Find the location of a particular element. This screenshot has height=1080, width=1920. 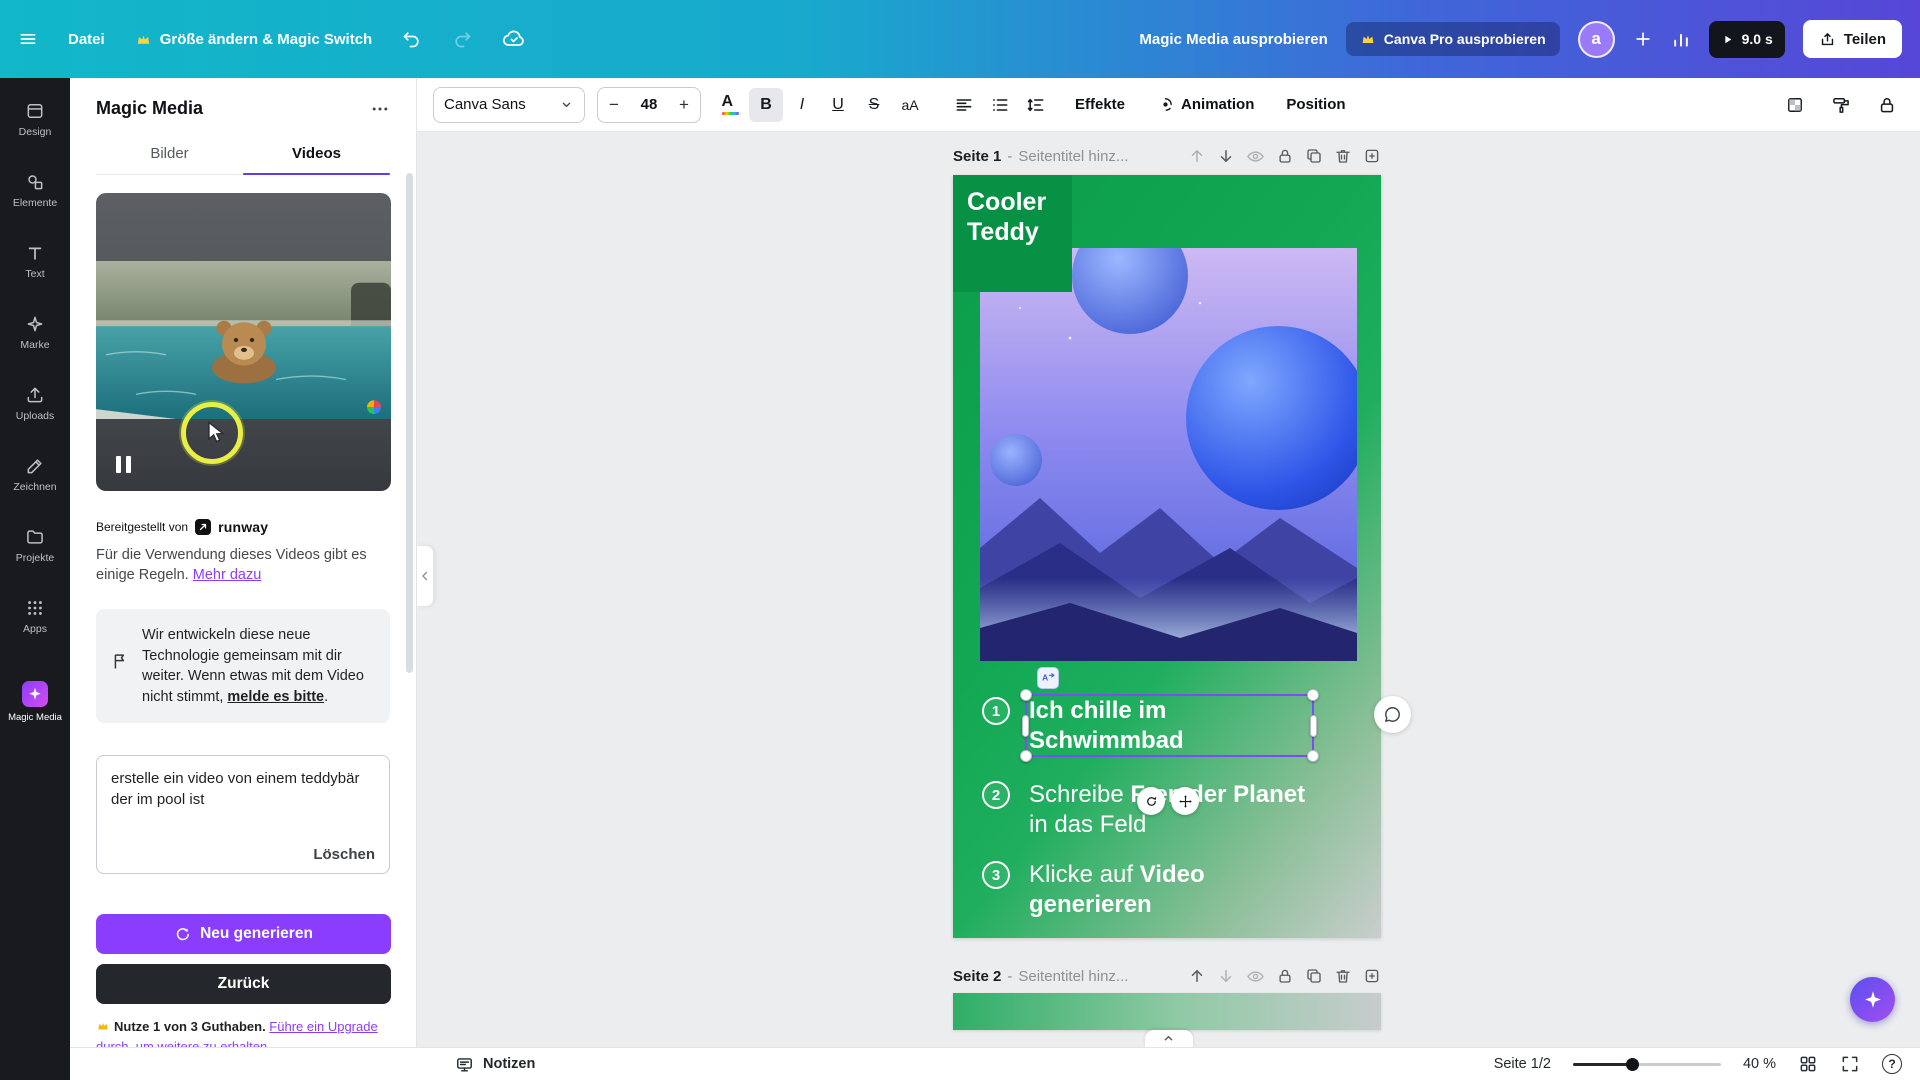

sidebar-item-projekte: Projekte is located at coordinates (35, 545).